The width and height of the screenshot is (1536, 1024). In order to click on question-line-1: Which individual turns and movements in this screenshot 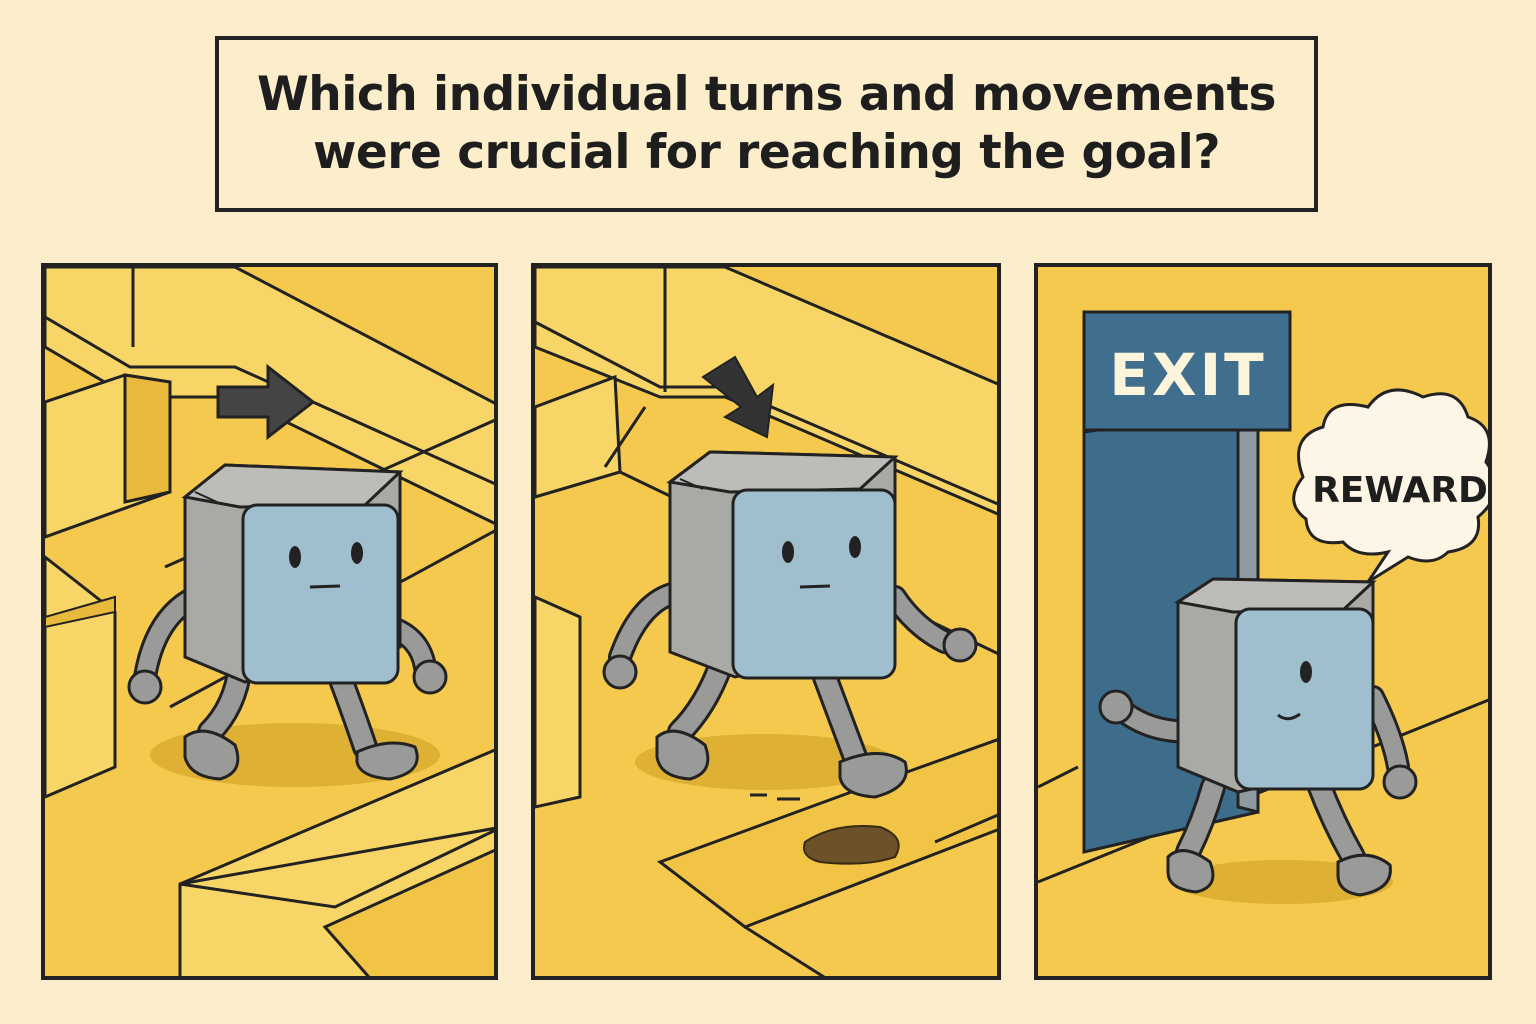, I will do `click(766, 94)`.